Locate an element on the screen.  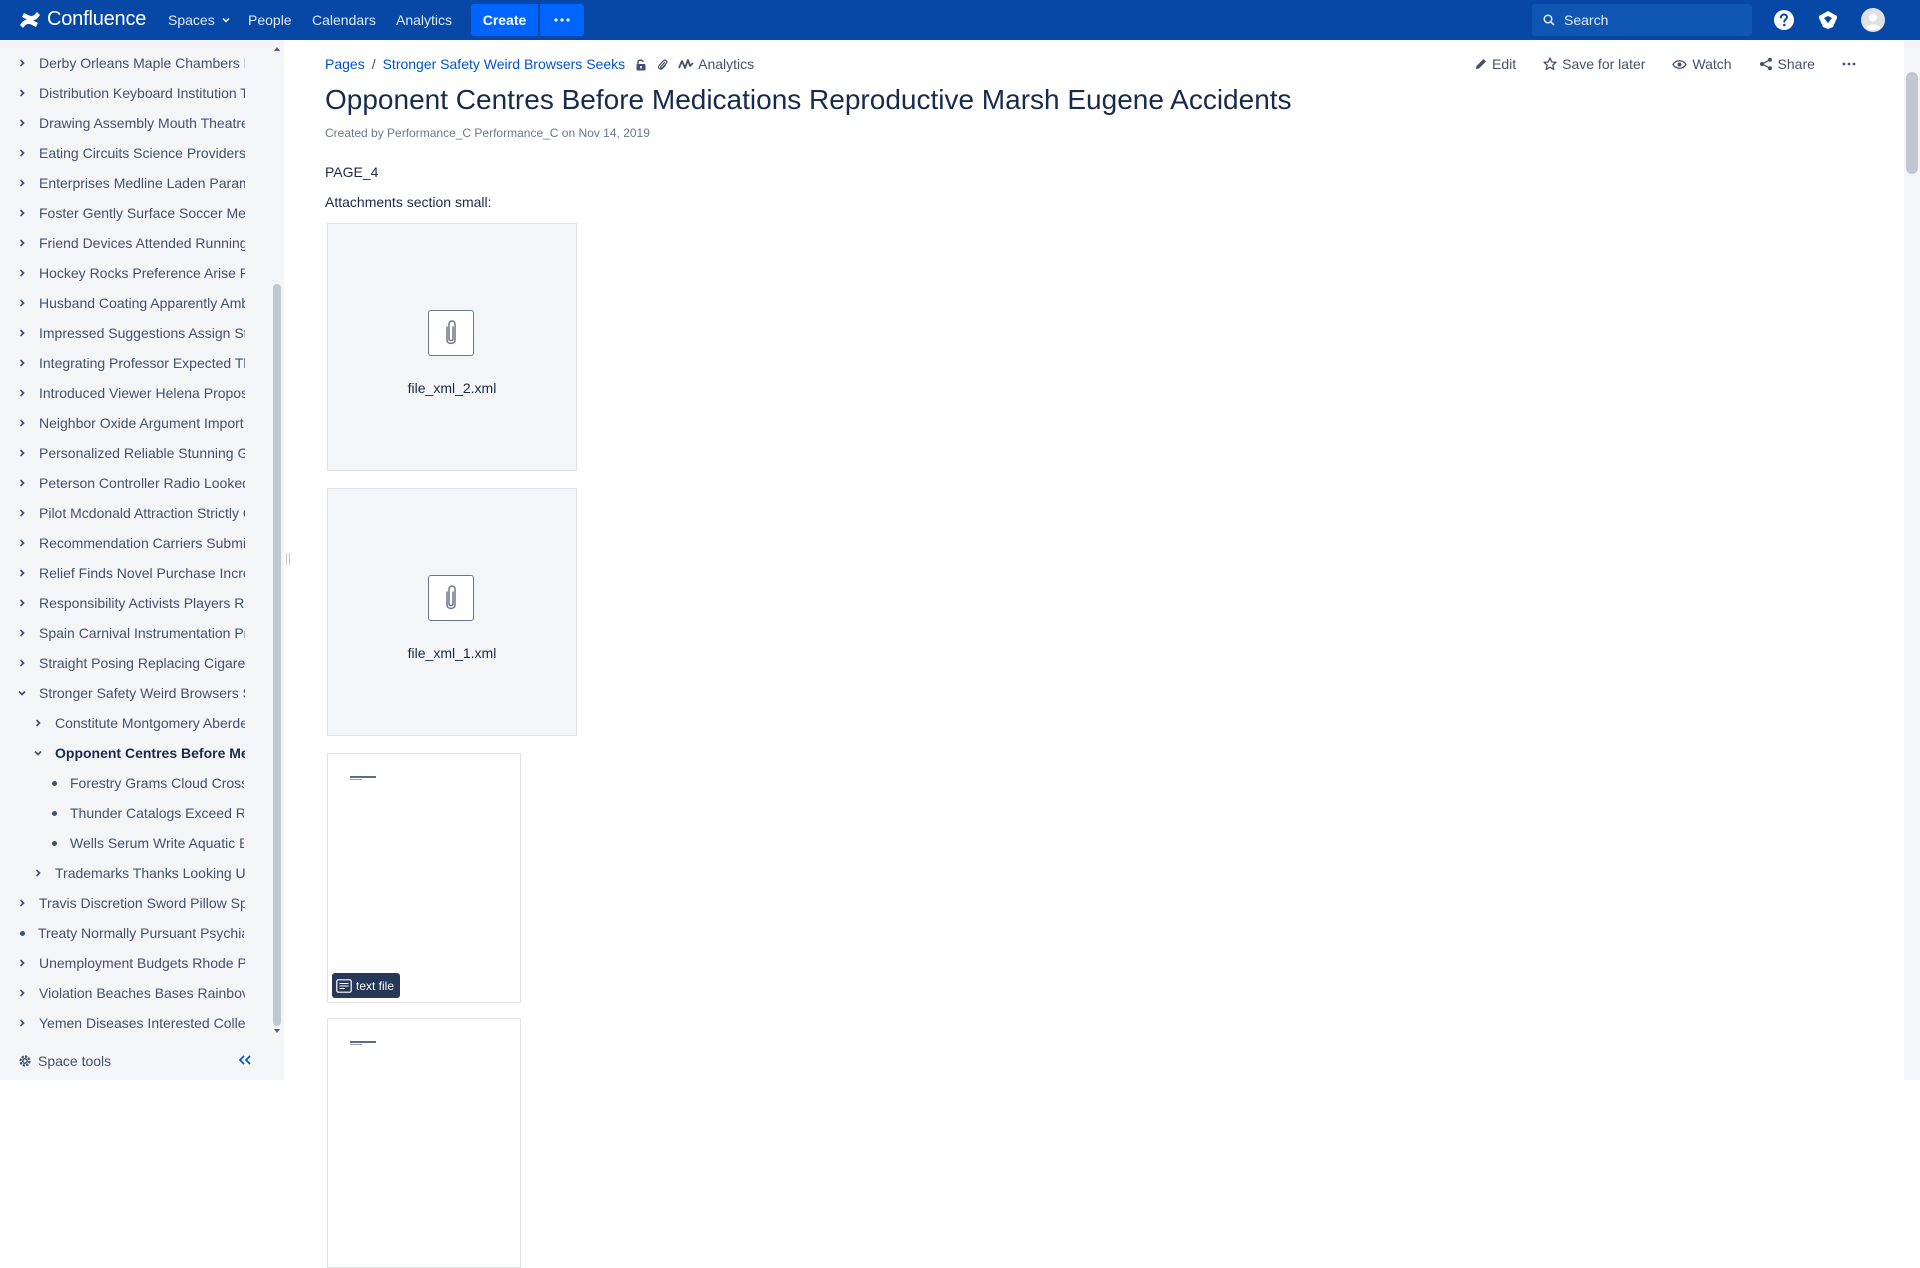
share-button: Share is located at coordinates (1787, 64).